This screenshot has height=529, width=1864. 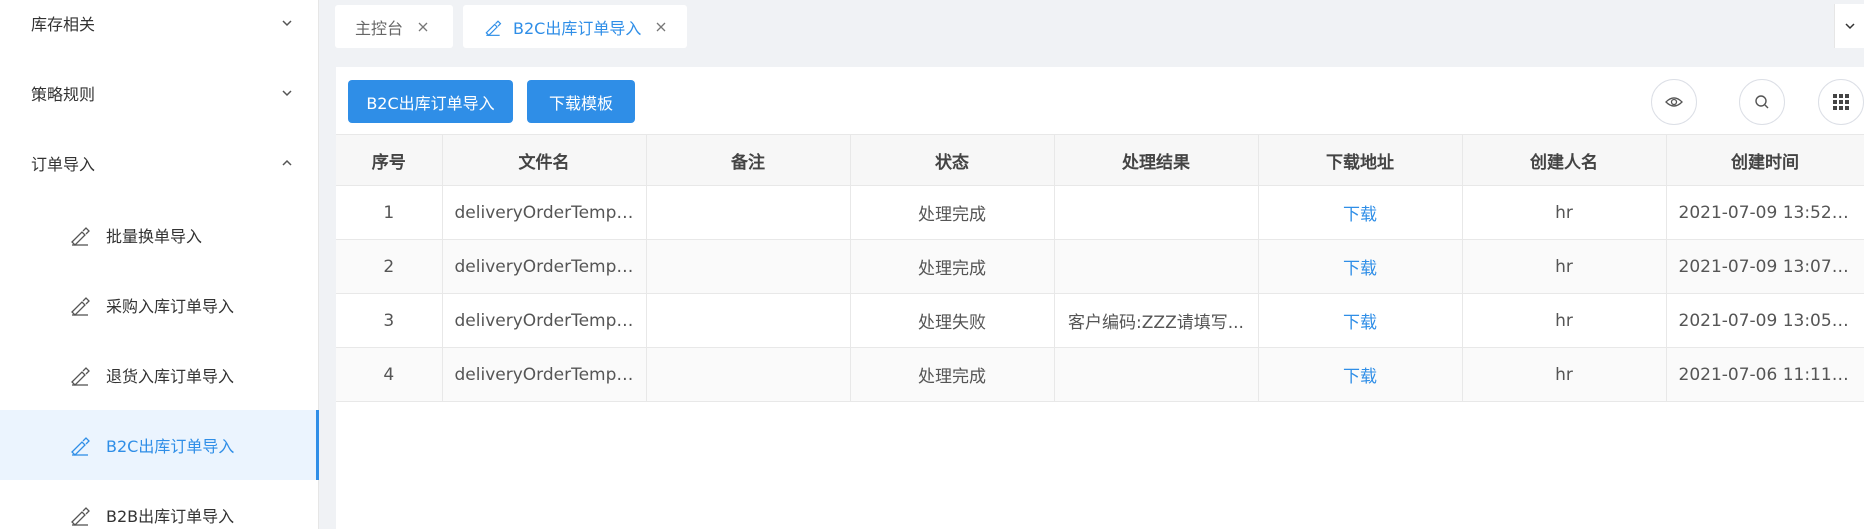 What do you see at coordinates (1765, 266) in the screenshot?
I see `cell-created-time: 2021-07-09 13:07:03` at bounding box center [1765, 266].